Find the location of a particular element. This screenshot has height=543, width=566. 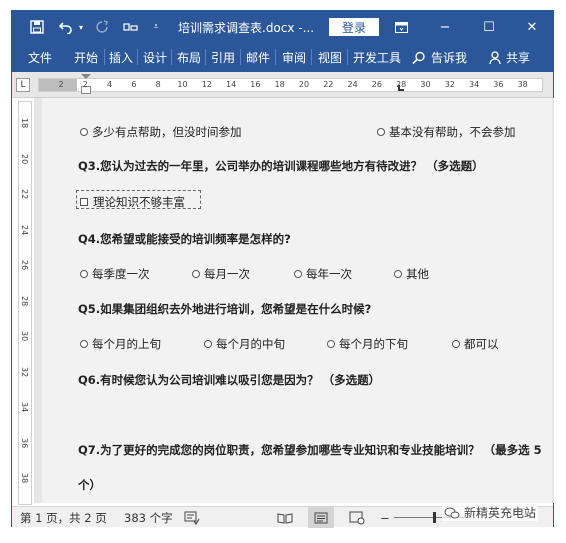

option-mid-month: 每个月的中旬 is located at coordinates (244, 344).